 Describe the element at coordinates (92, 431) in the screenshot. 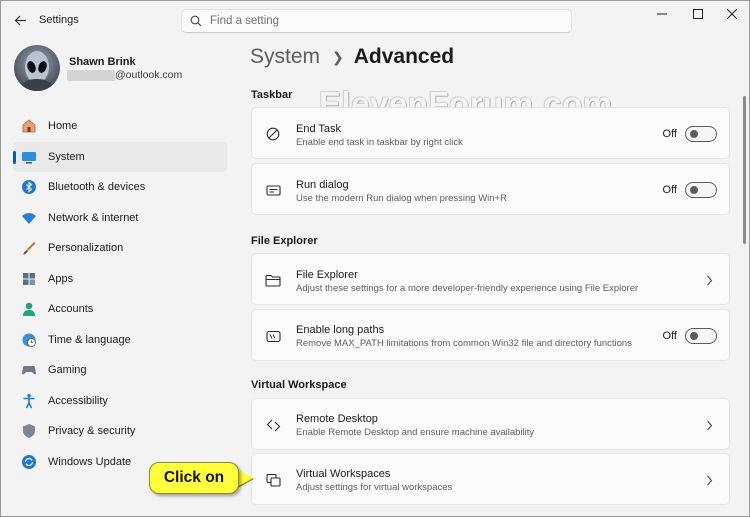

I see `sidebar-item-label: Privacy & security` at that location.